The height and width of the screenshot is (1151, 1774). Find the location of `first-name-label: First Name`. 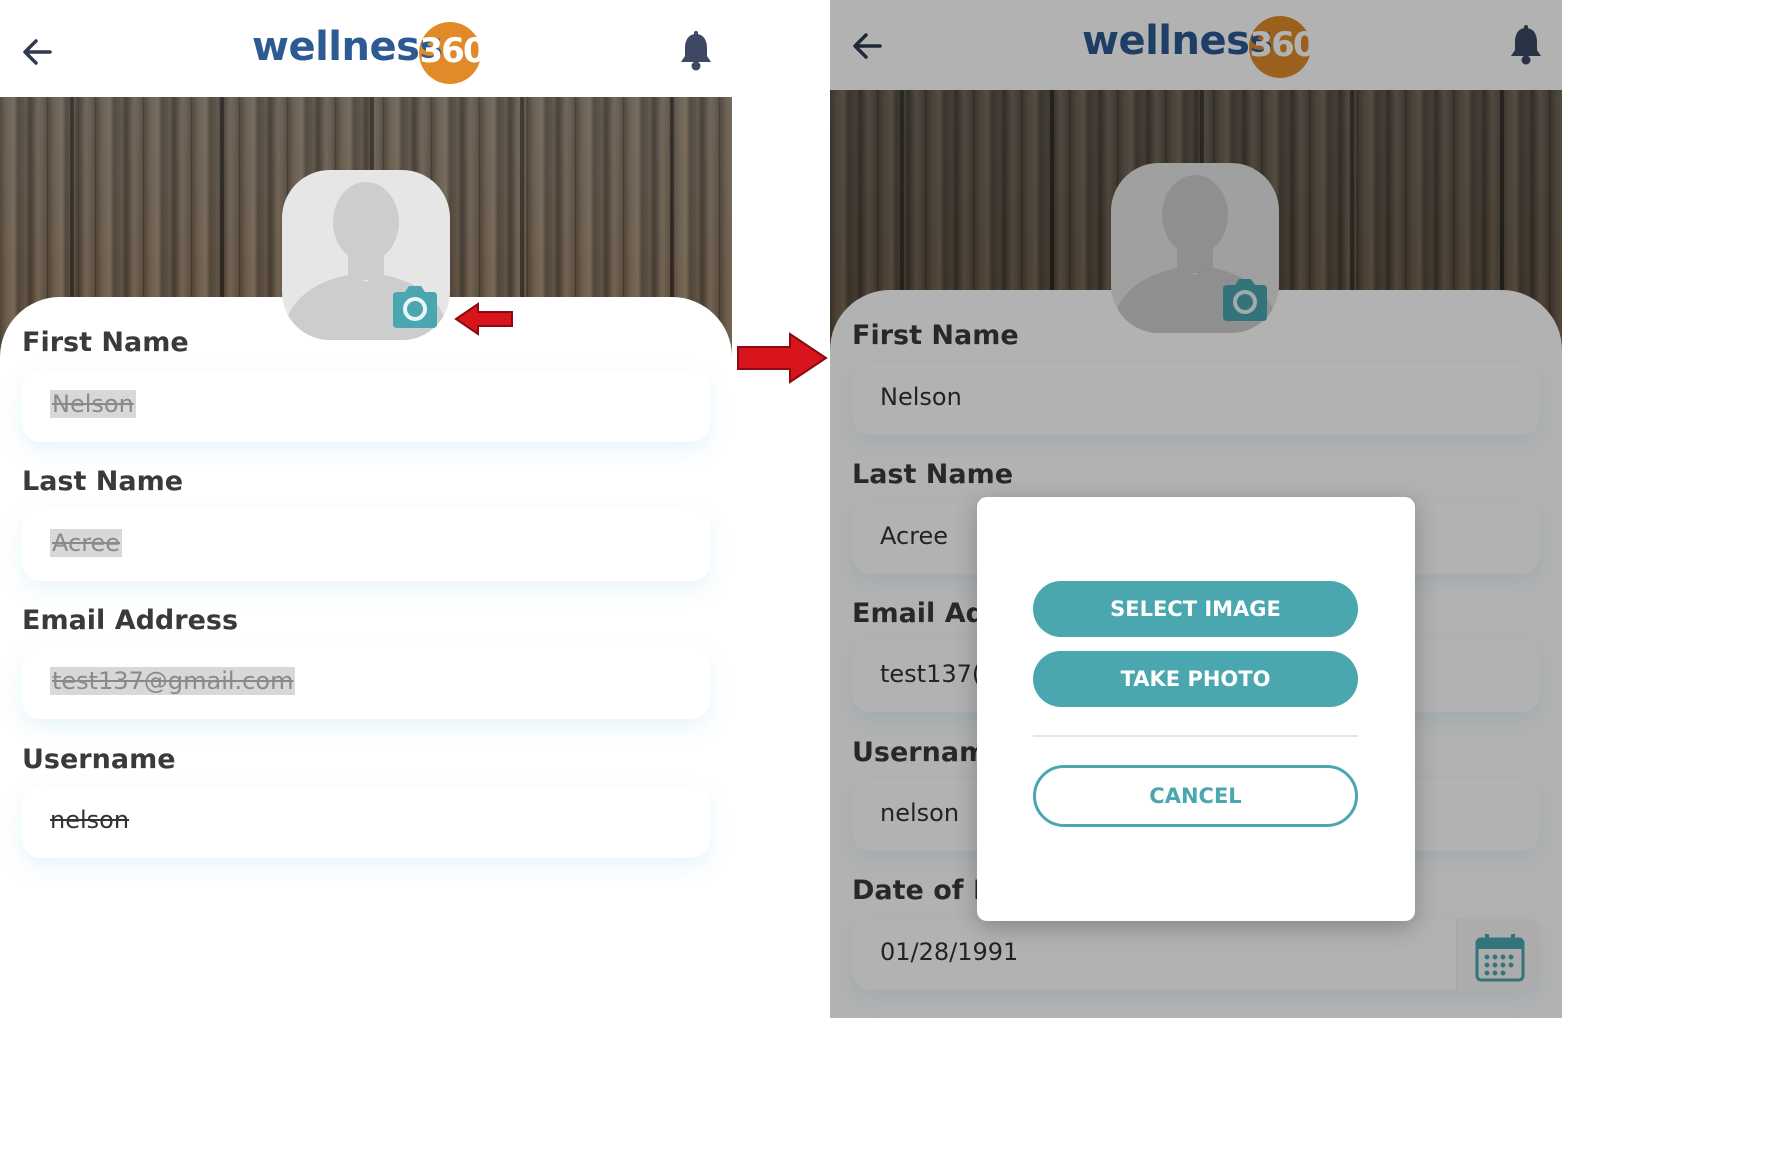

first-name-label: First Name is located at coordinates (105, 342).